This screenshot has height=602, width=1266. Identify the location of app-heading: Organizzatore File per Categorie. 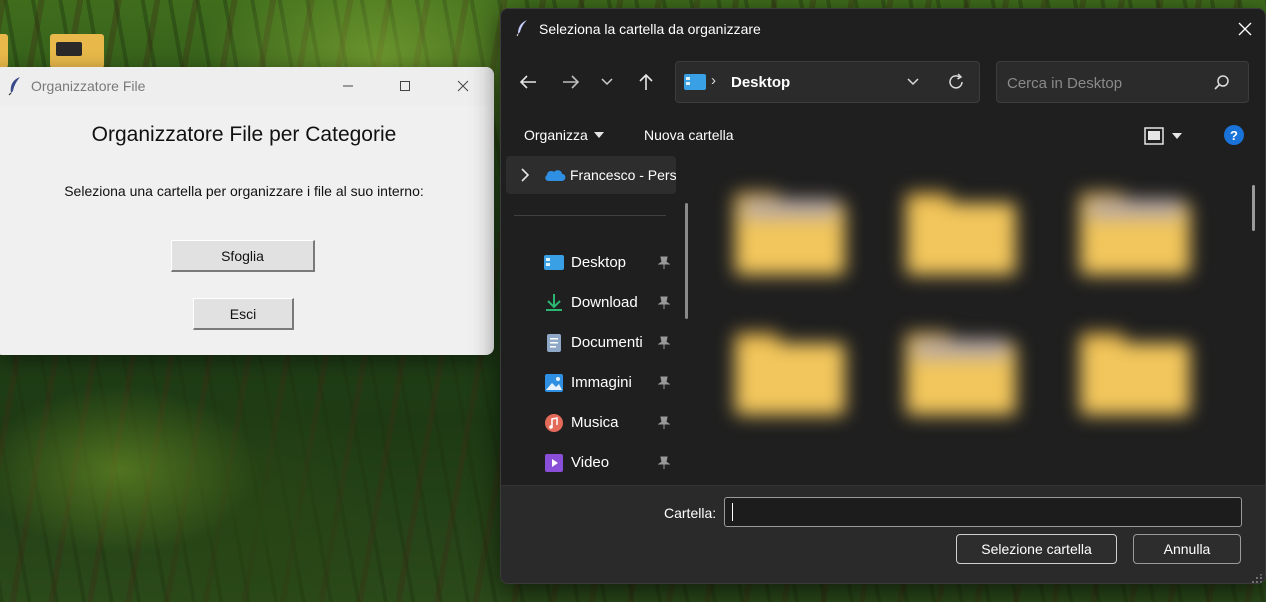
(244, 134).